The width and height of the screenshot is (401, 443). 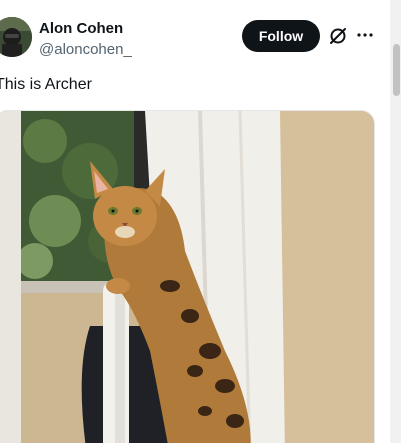 I want to click on author-name: Alon Cohen, so click(x=81, y=28).